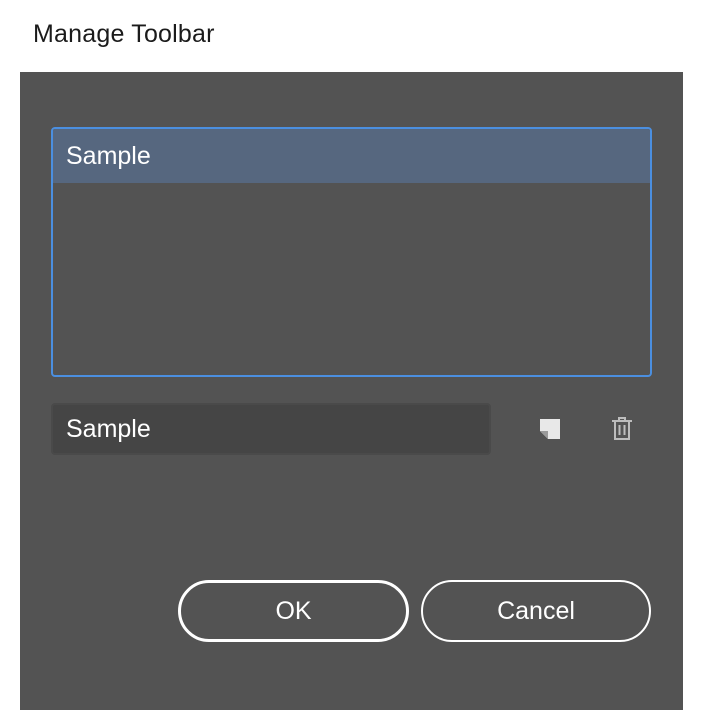  What do you see at coordinates (124, 34) in the screenshot?
I see `dialog-title: Manage Toolbar` at bounding box center [124, 34].